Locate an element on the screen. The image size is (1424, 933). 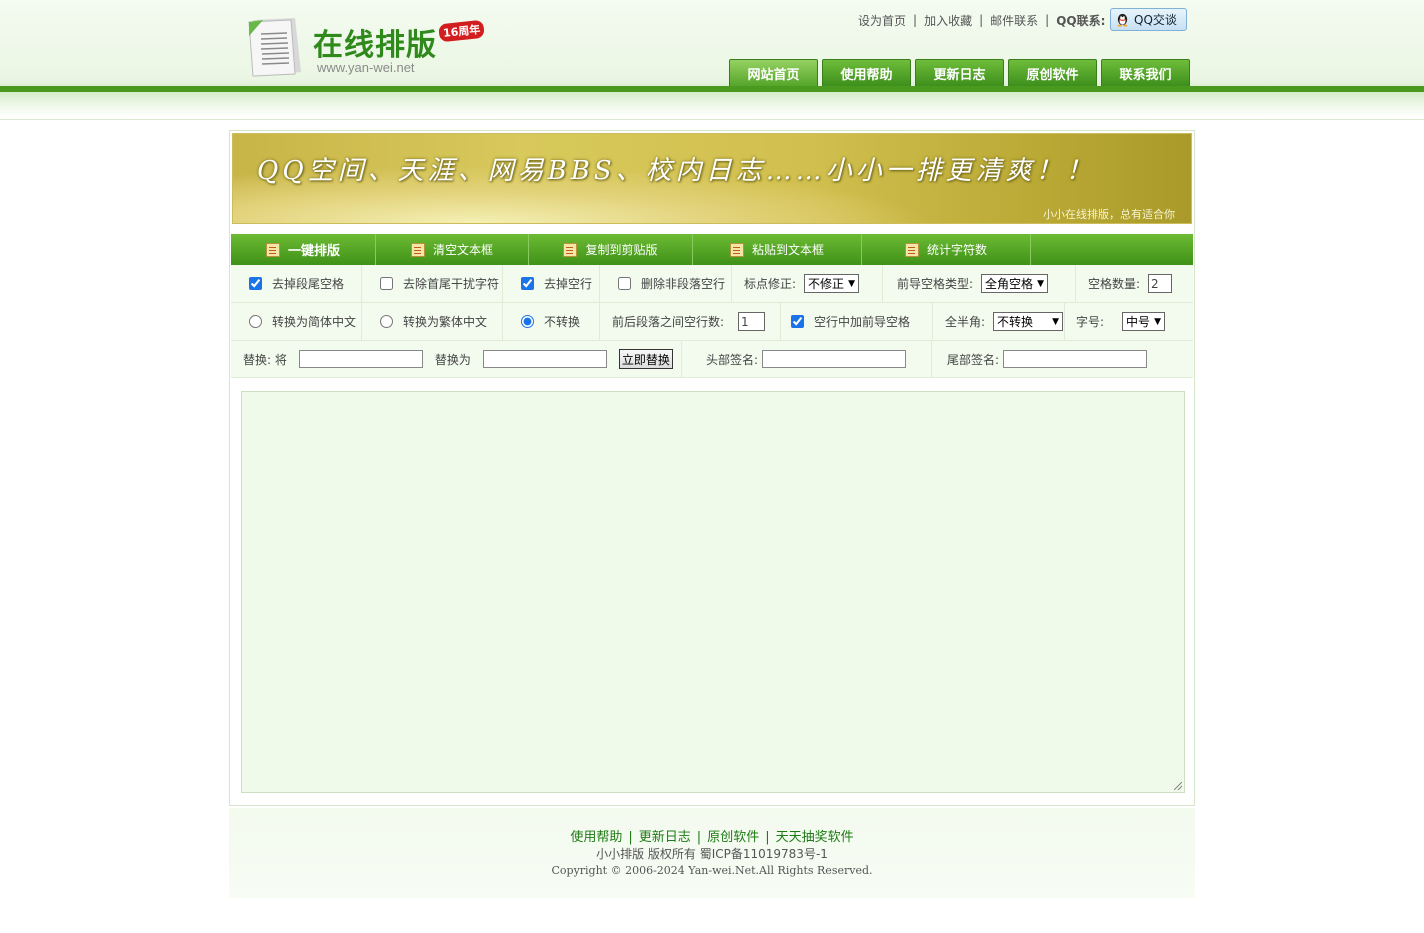
add-favorite-link: 加入收藏 is located at coordinates (948, 20).